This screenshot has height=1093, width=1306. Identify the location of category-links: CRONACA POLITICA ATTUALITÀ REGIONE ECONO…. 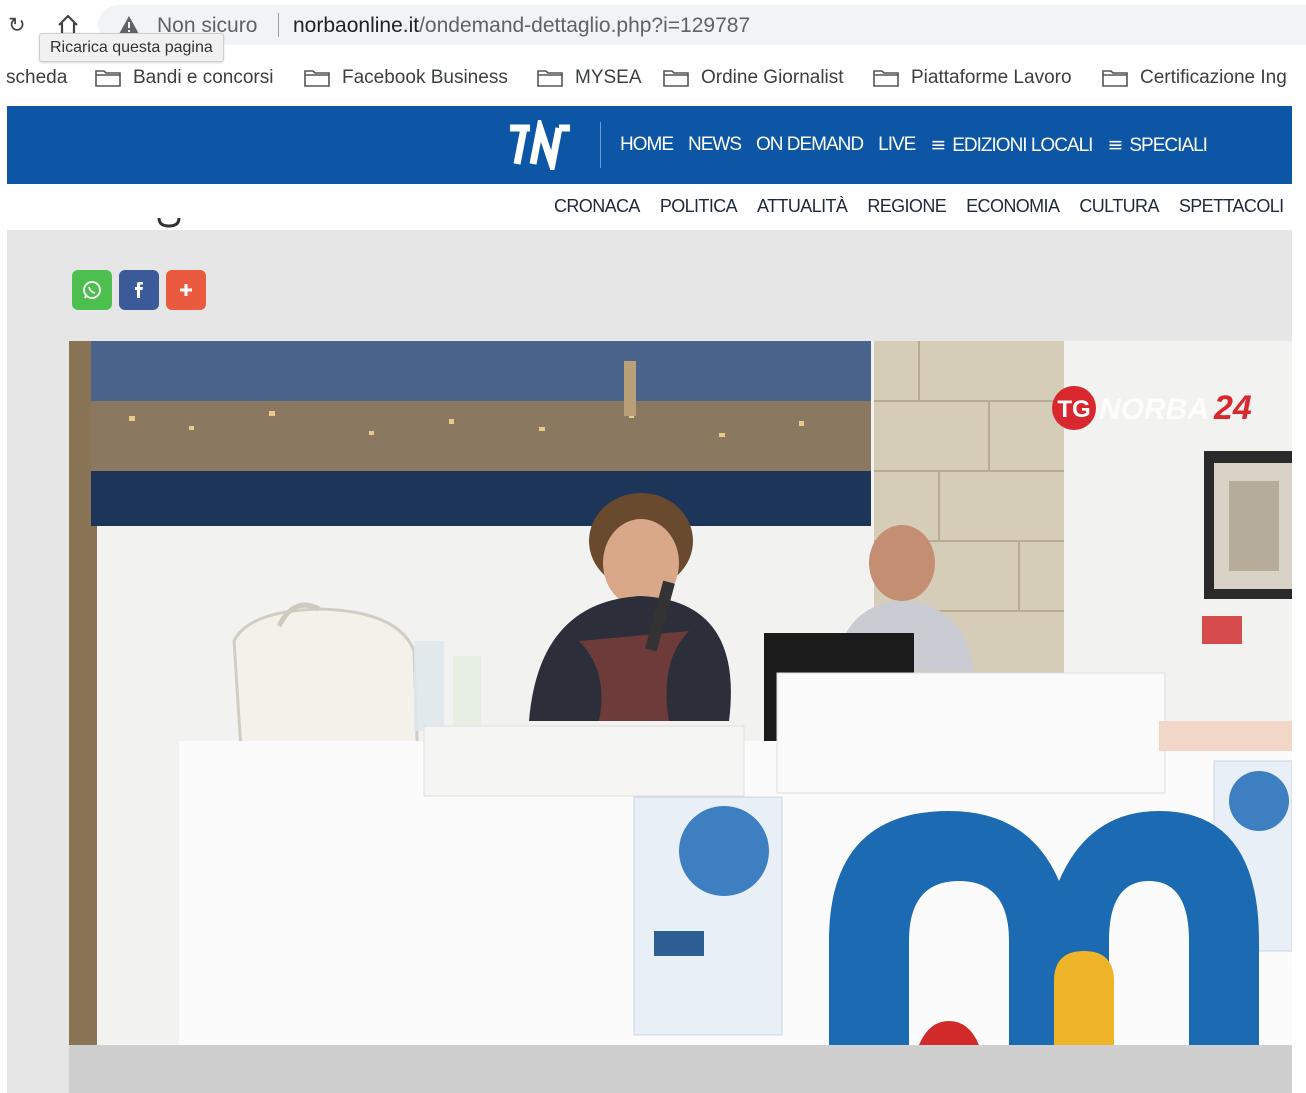
(929, 206).